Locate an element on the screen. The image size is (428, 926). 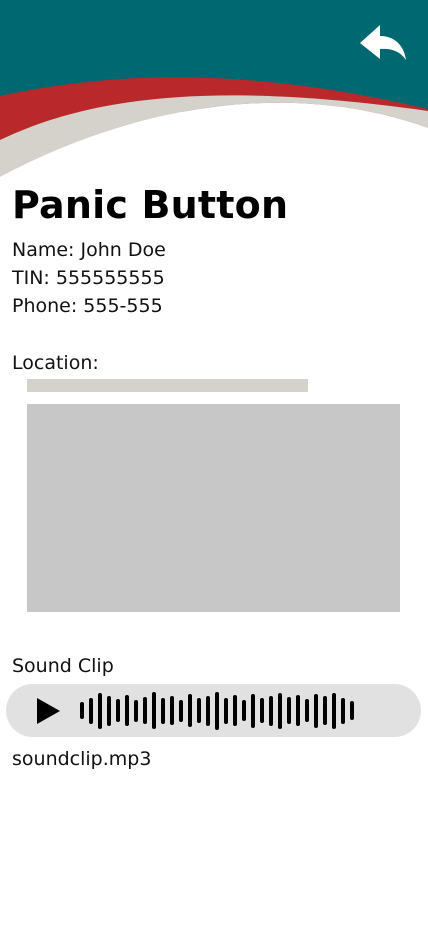
reply-arrow-icon is located at coordinates (383, 42).